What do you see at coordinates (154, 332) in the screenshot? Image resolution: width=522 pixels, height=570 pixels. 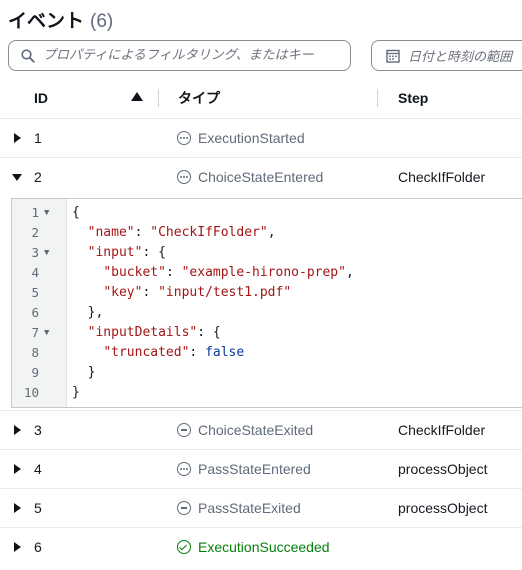 I see `code-text: "inputDetails": {` at bounding box center [154, 332].